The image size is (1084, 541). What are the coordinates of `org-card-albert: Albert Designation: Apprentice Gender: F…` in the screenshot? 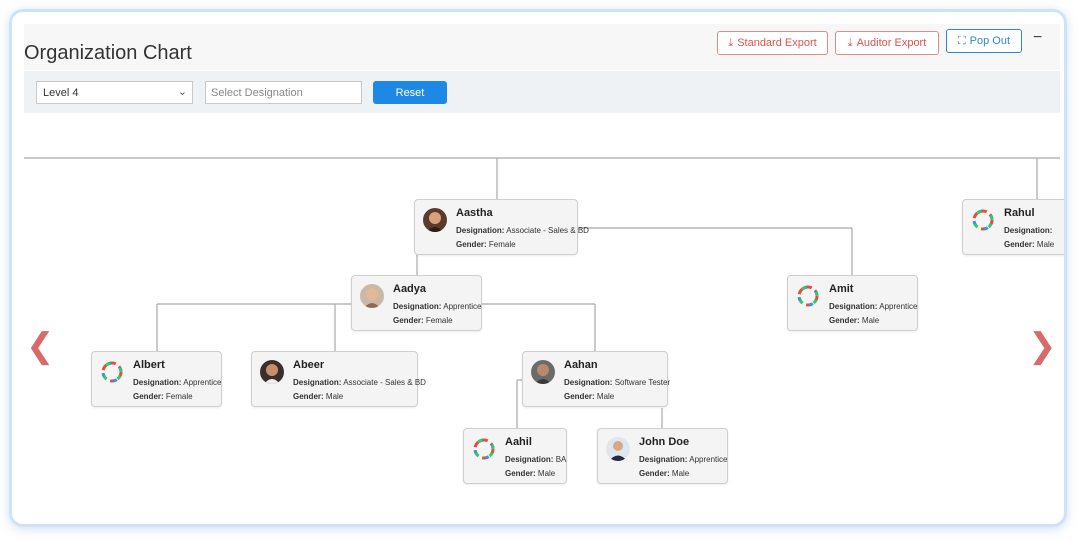 It's located at (156, 379).